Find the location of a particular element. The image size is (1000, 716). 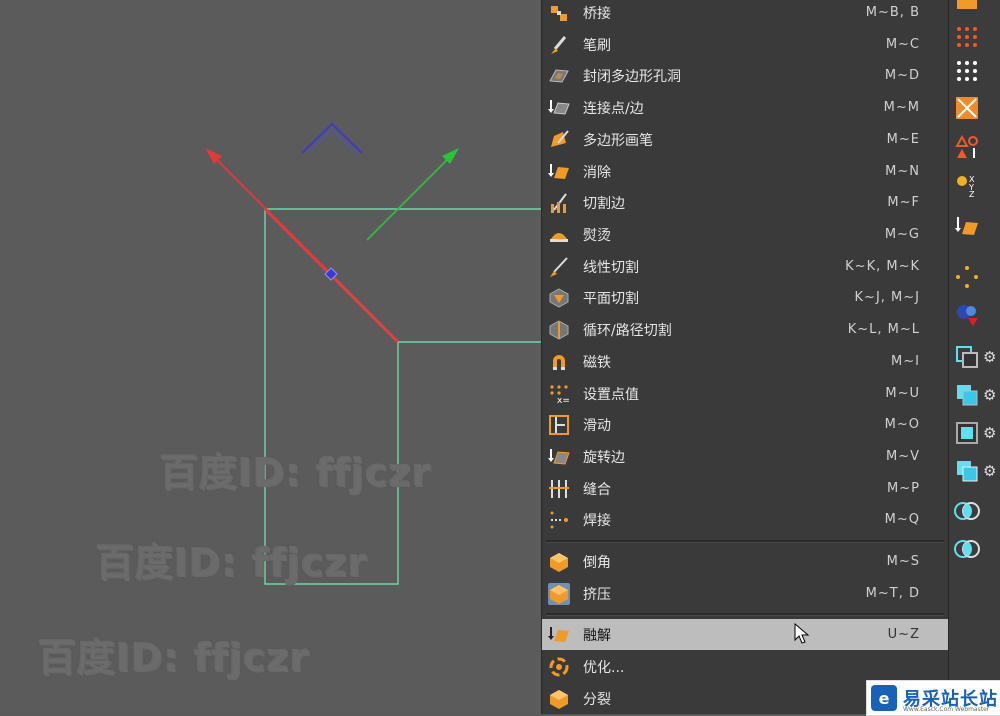

optimize-icon is located at coordinates (559, 667).